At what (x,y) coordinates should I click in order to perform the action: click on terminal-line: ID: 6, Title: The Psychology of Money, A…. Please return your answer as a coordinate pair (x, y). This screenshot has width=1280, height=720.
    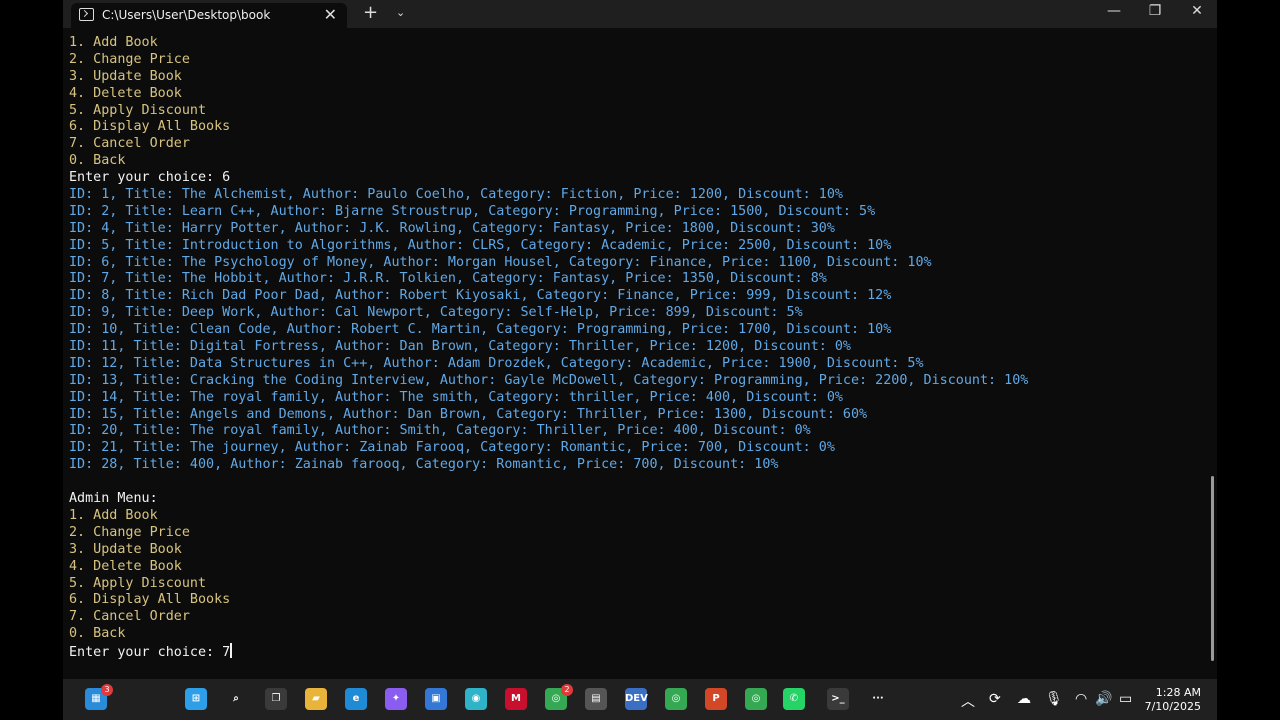
    Looking at the image, I should click on (500, 262).